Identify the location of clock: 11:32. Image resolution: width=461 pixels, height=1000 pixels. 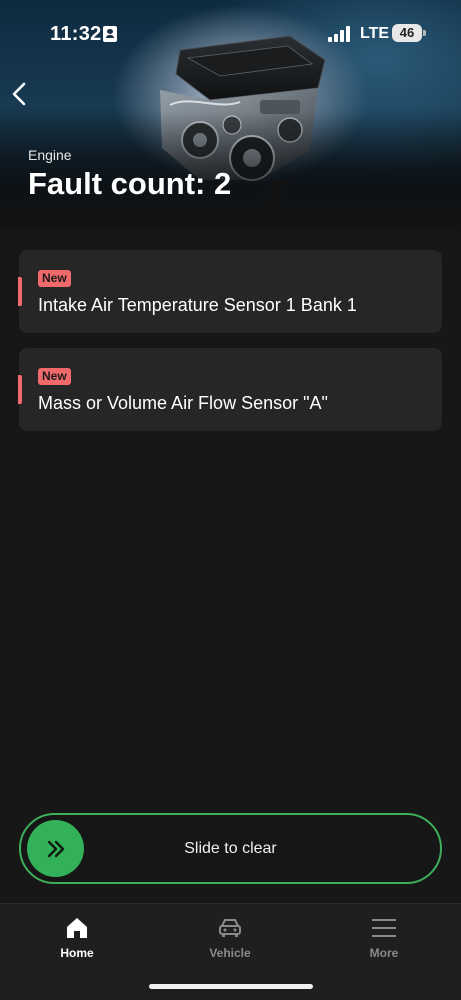
(76, 34).